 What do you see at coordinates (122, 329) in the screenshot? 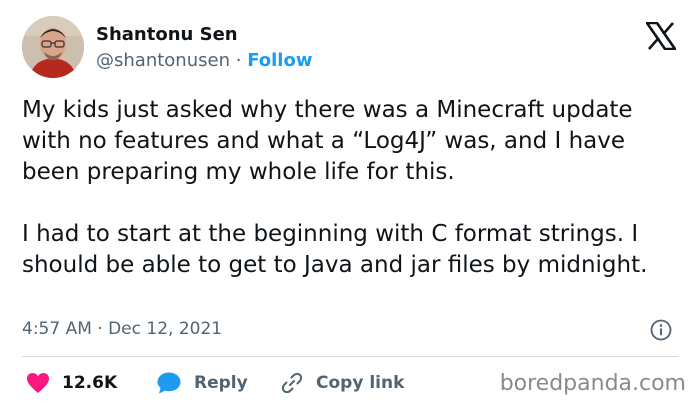
I see `tweet-timestamp: 4:57 AM · Dec 12, 2021` at bounding box center [122, 329].